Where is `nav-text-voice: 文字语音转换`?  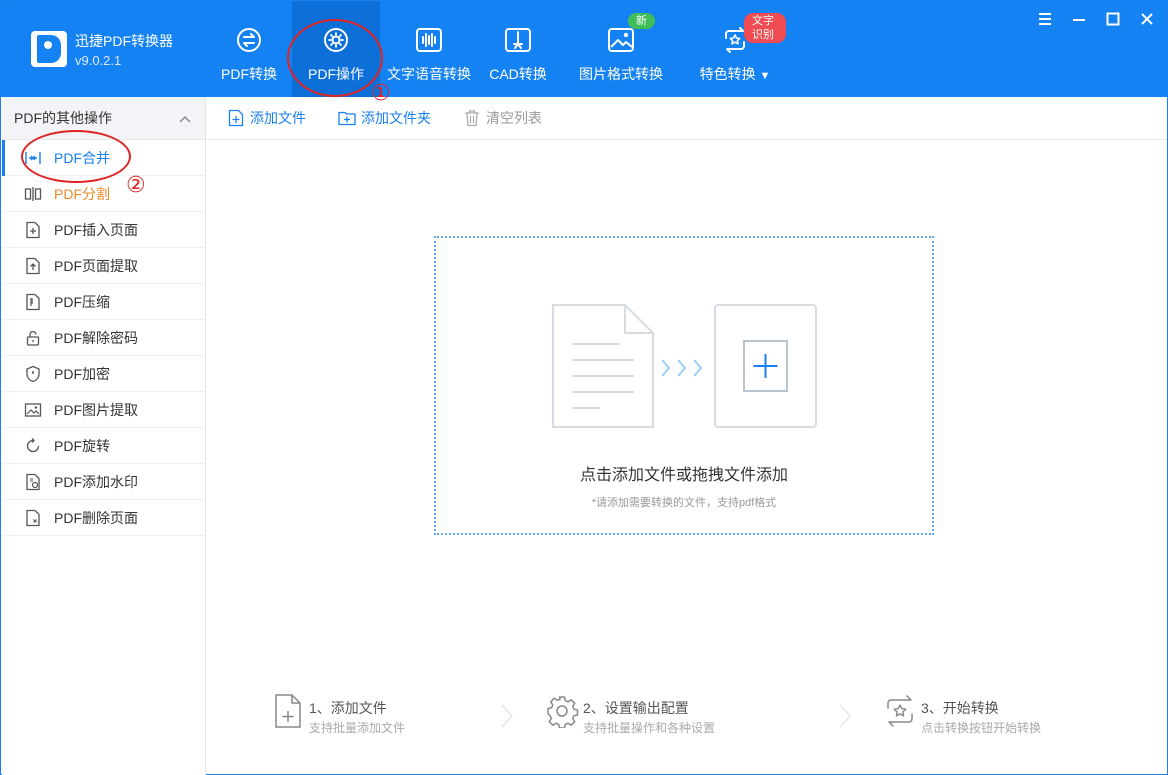 nav-text-voice: 文字语音转换 is located at coordinates (429, 49).